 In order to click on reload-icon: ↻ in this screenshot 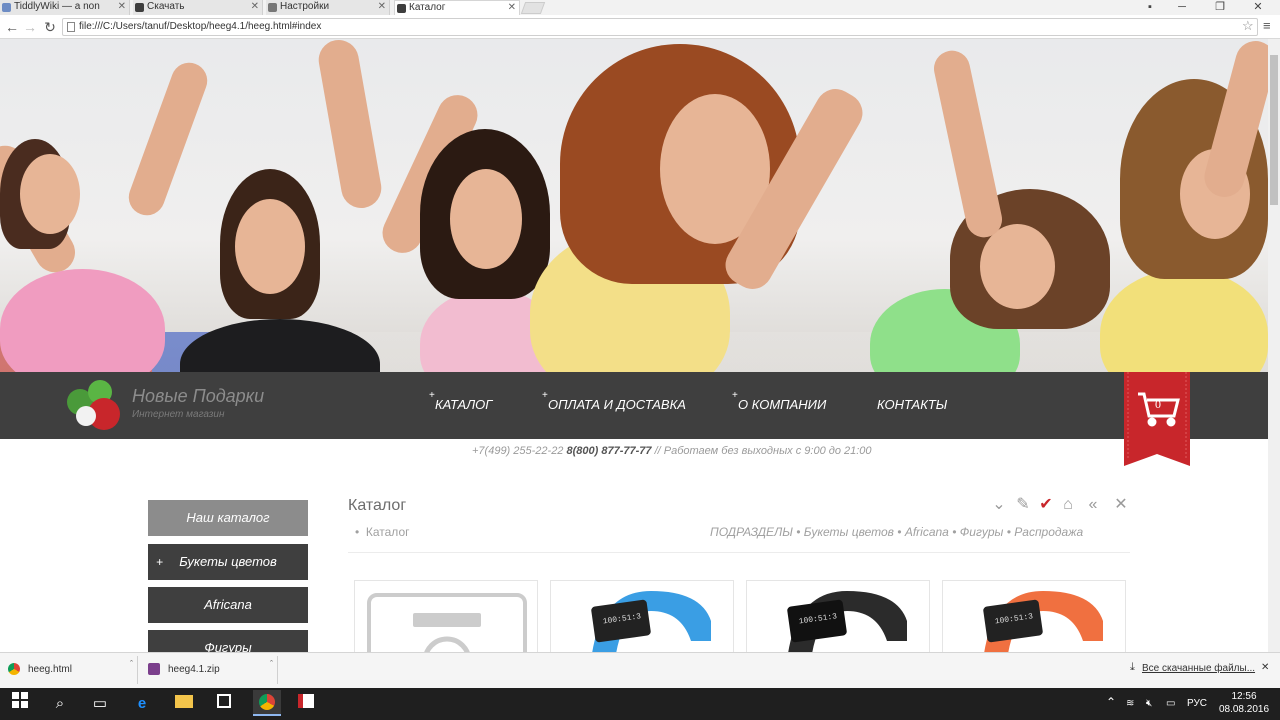, I will do `click(50, 27)`.